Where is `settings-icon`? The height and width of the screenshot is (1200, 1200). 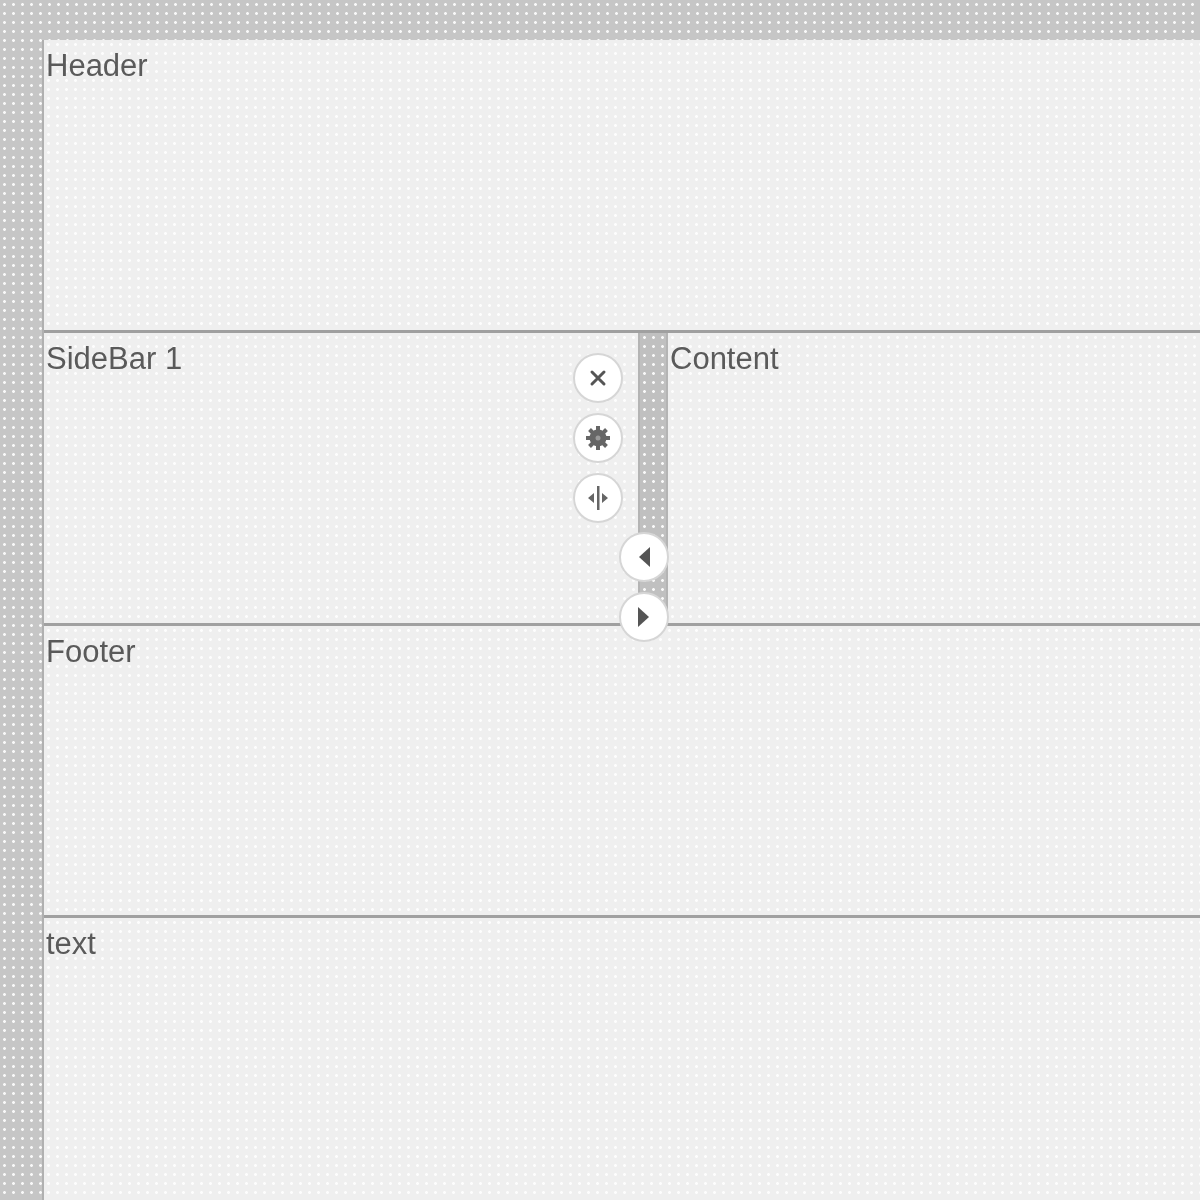
settings-icon is located at coordinates (598, 438).